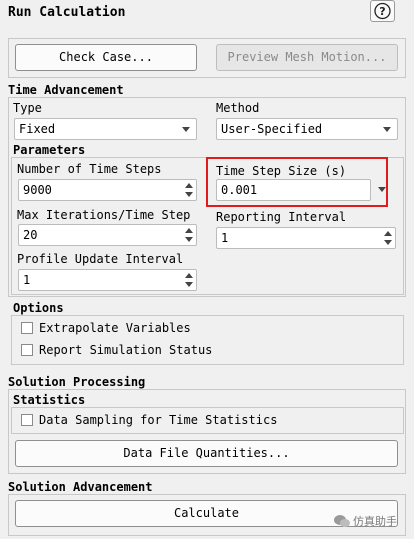  I want to click on type-value: Fixed, so click(37, 129).